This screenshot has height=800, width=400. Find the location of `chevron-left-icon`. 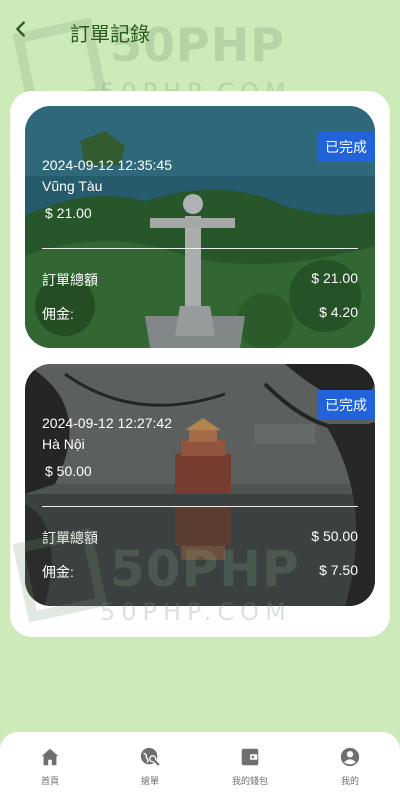

chevron-left-icon is located at coordinates (20, 29).